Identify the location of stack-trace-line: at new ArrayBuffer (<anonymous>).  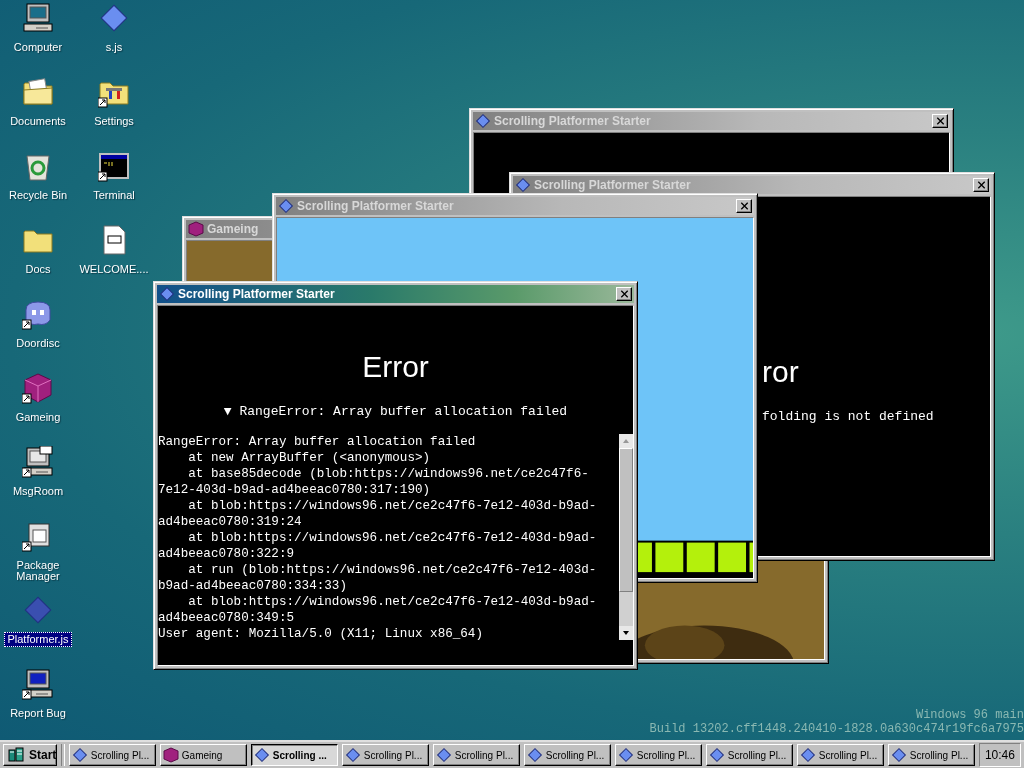
(309, 458).